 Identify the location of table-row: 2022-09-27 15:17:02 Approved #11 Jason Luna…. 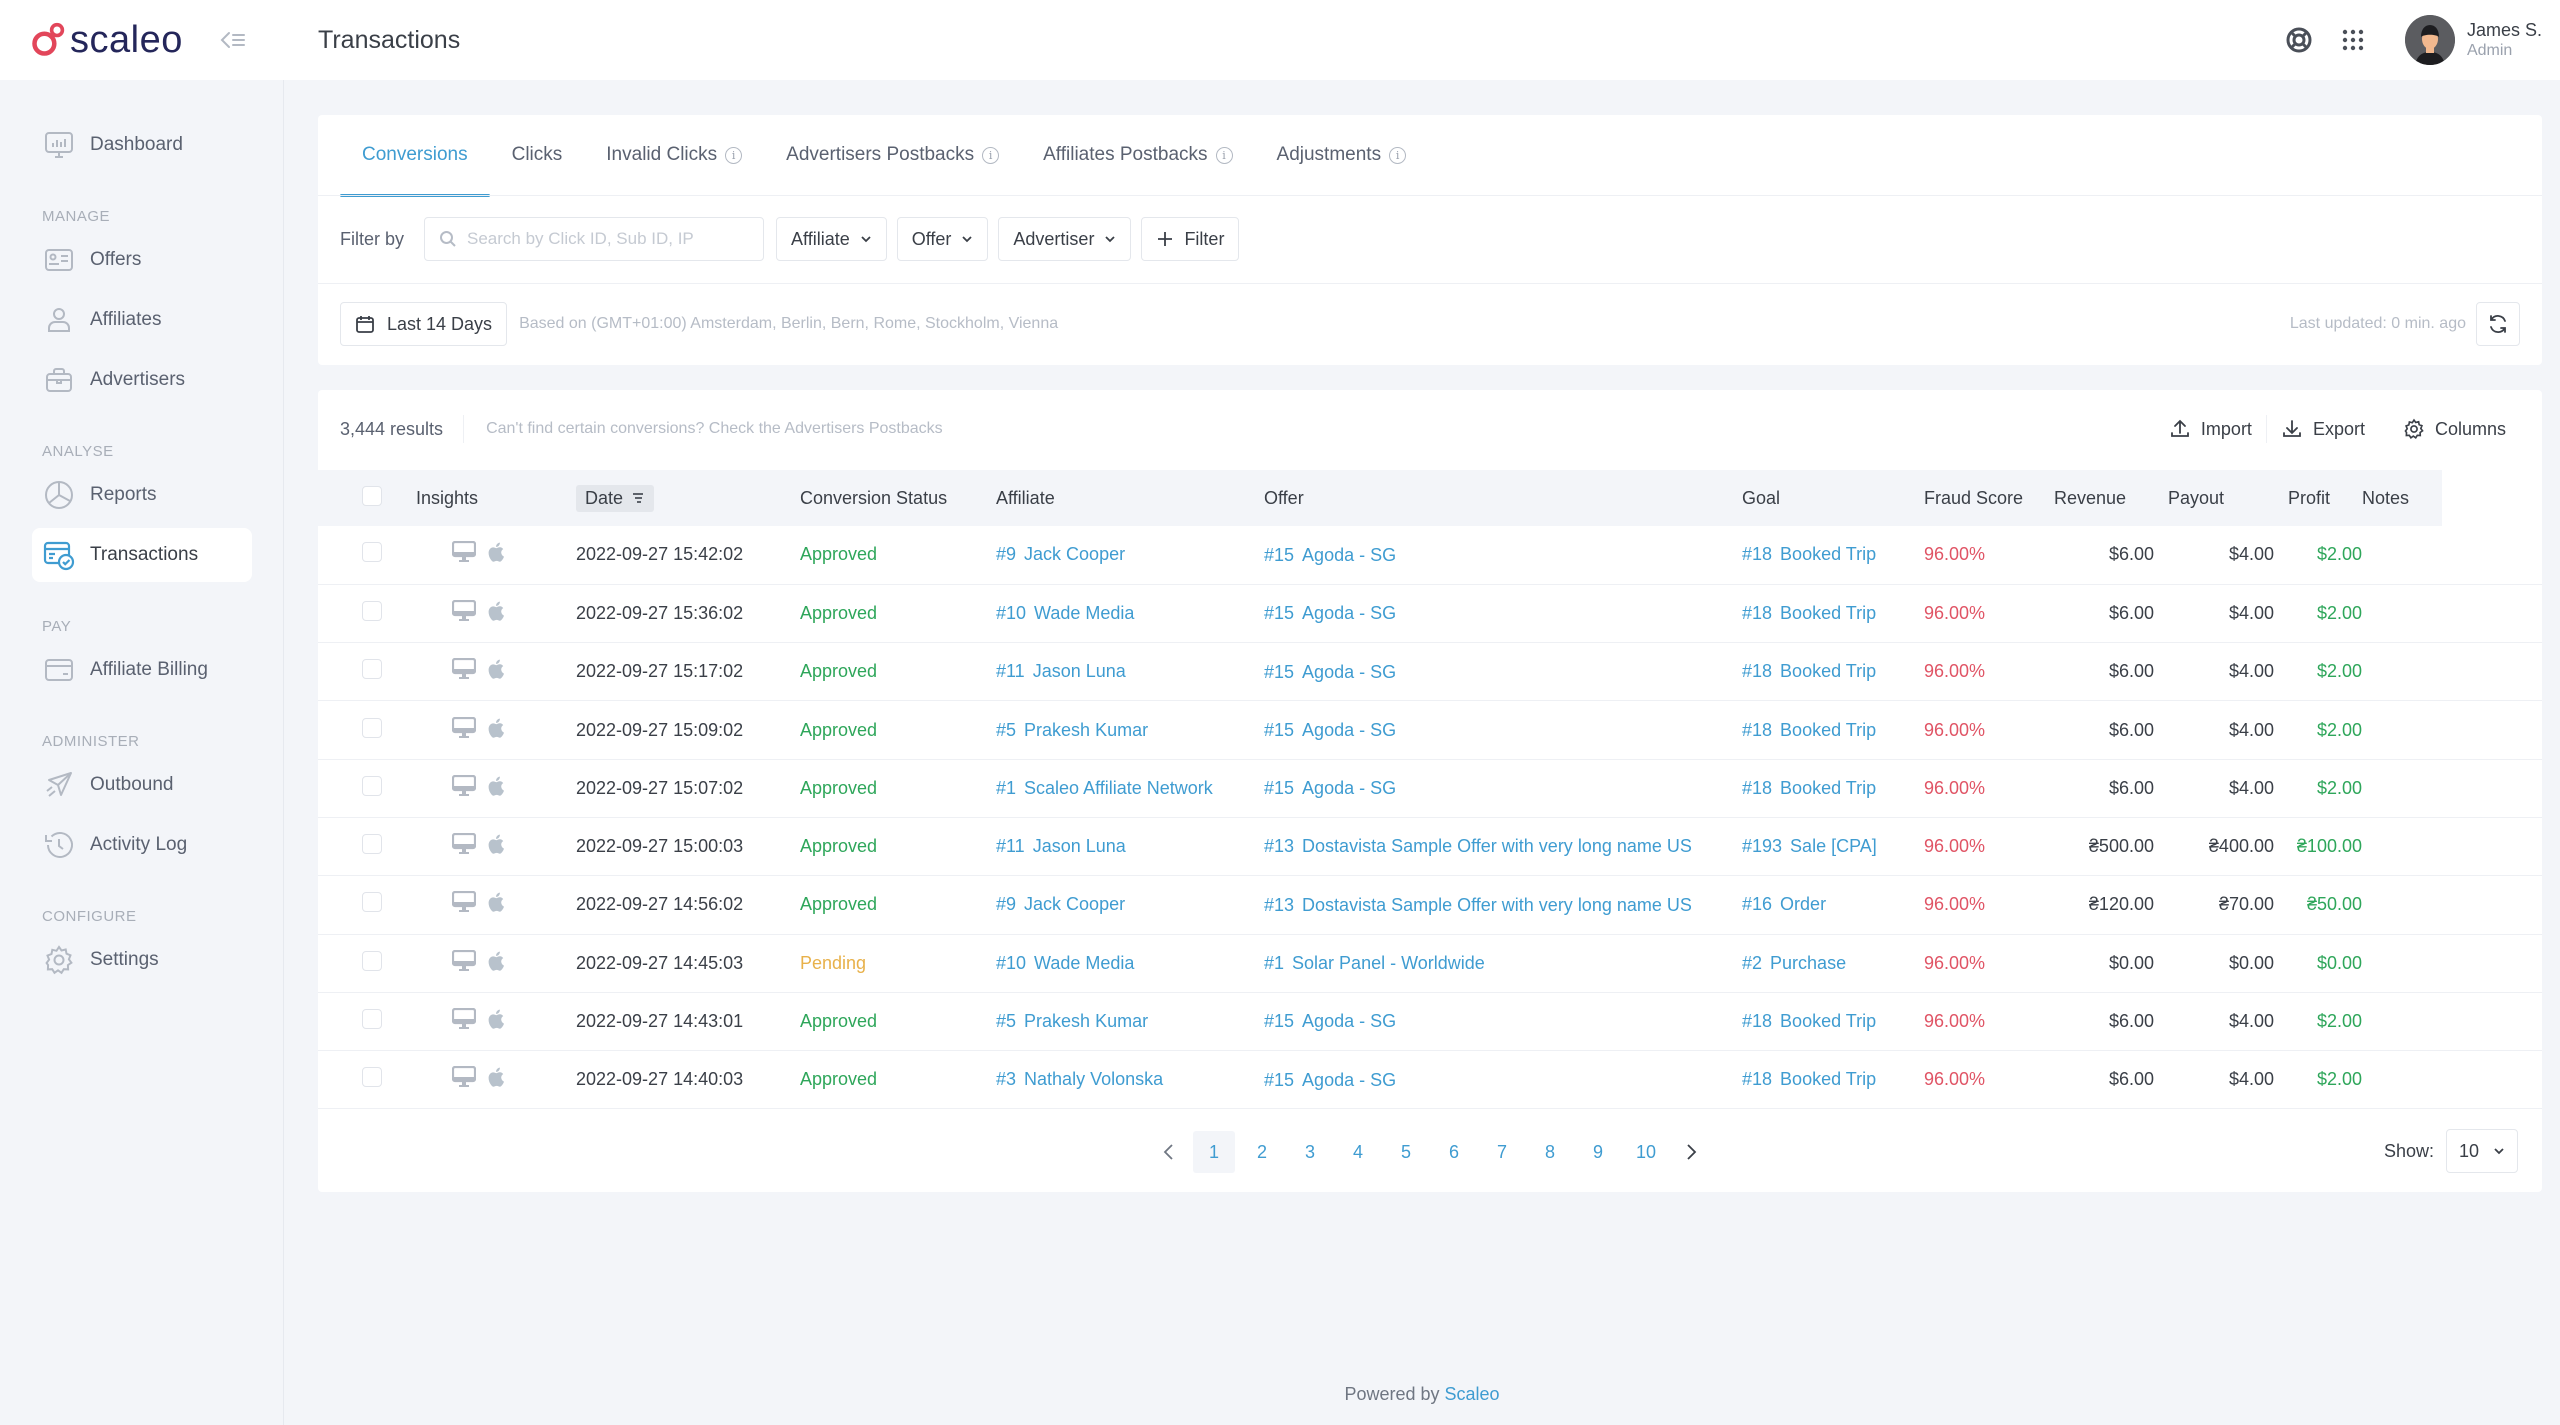
(1430, 672).